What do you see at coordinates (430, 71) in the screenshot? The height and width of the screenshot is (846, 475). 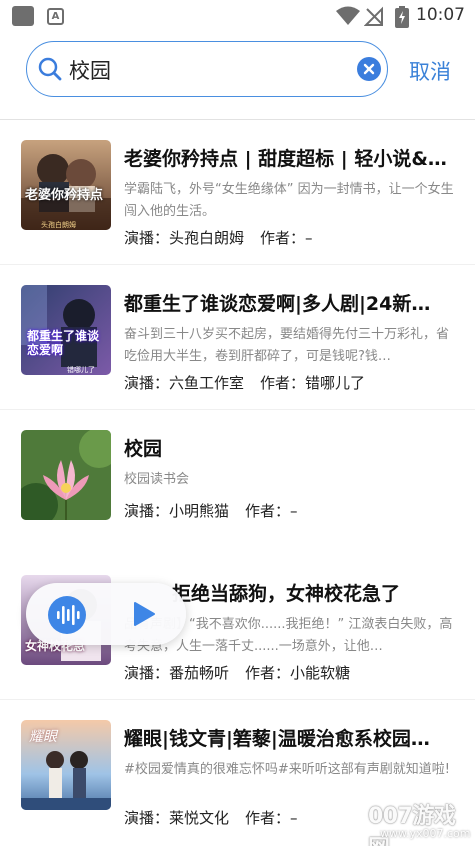 I see `cancel-button: 取消` at bounding box center [430, 71].